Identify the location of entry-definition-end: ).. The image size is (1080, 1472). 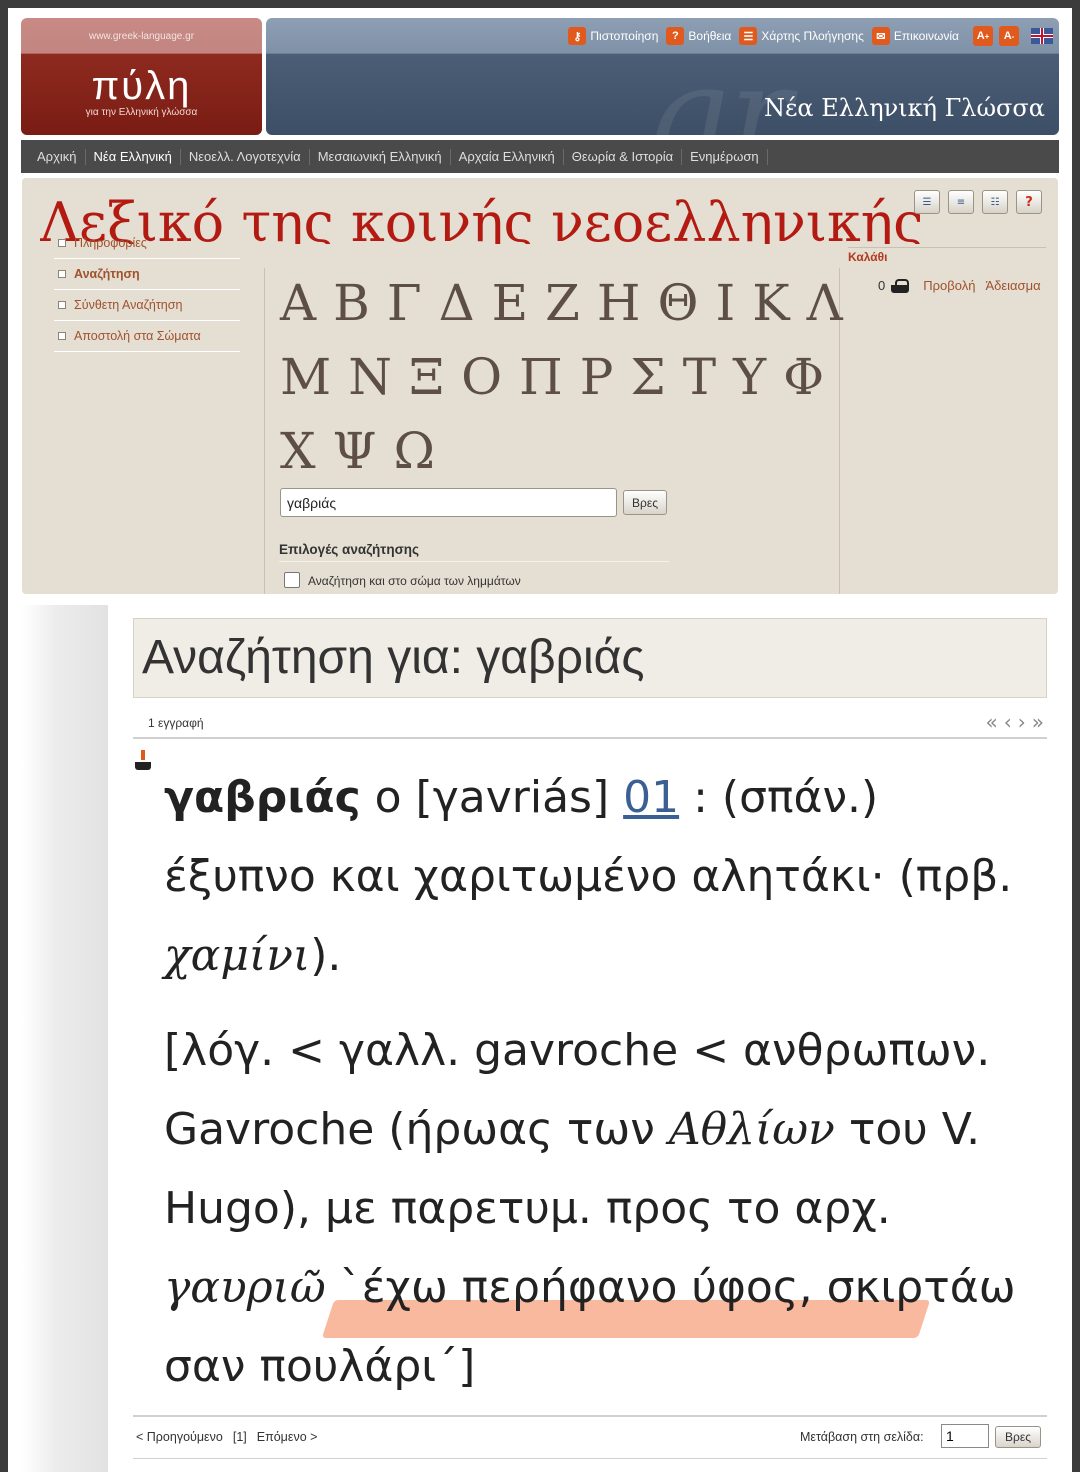
(326, 955).